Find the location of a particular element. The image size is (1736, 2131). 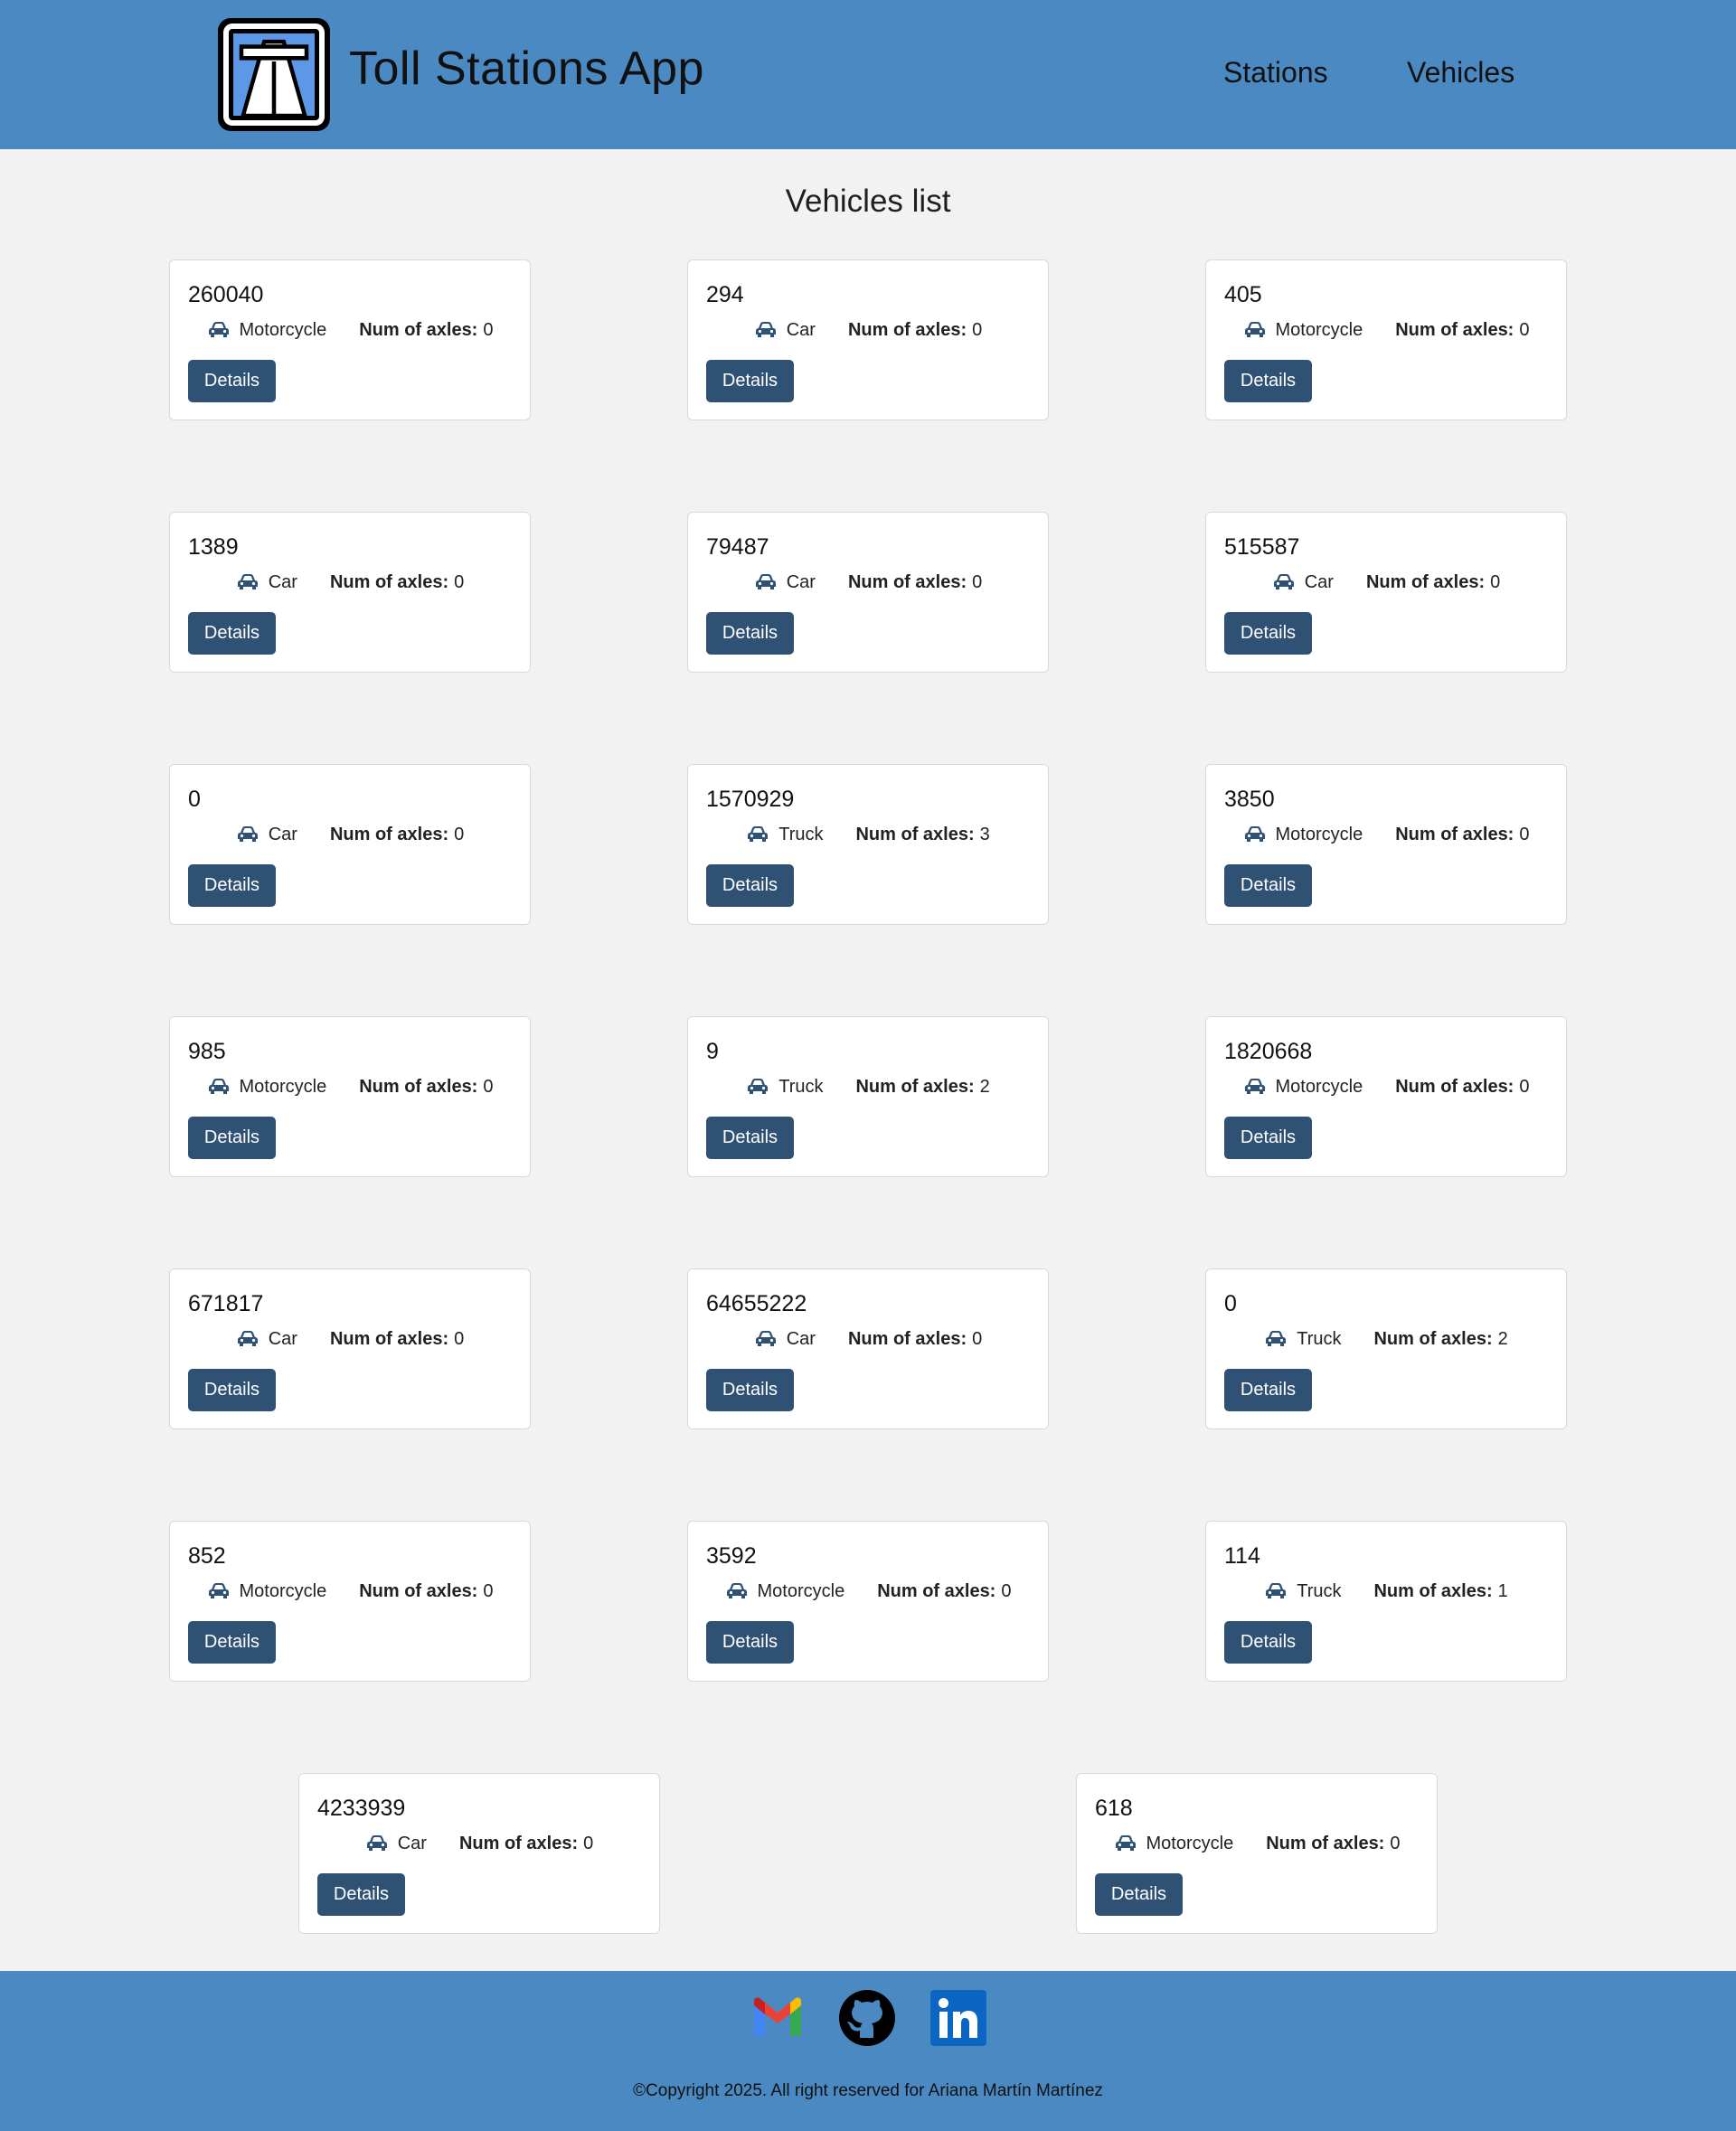

app-title: Toll Stations App is located at coordinates (526, 68).